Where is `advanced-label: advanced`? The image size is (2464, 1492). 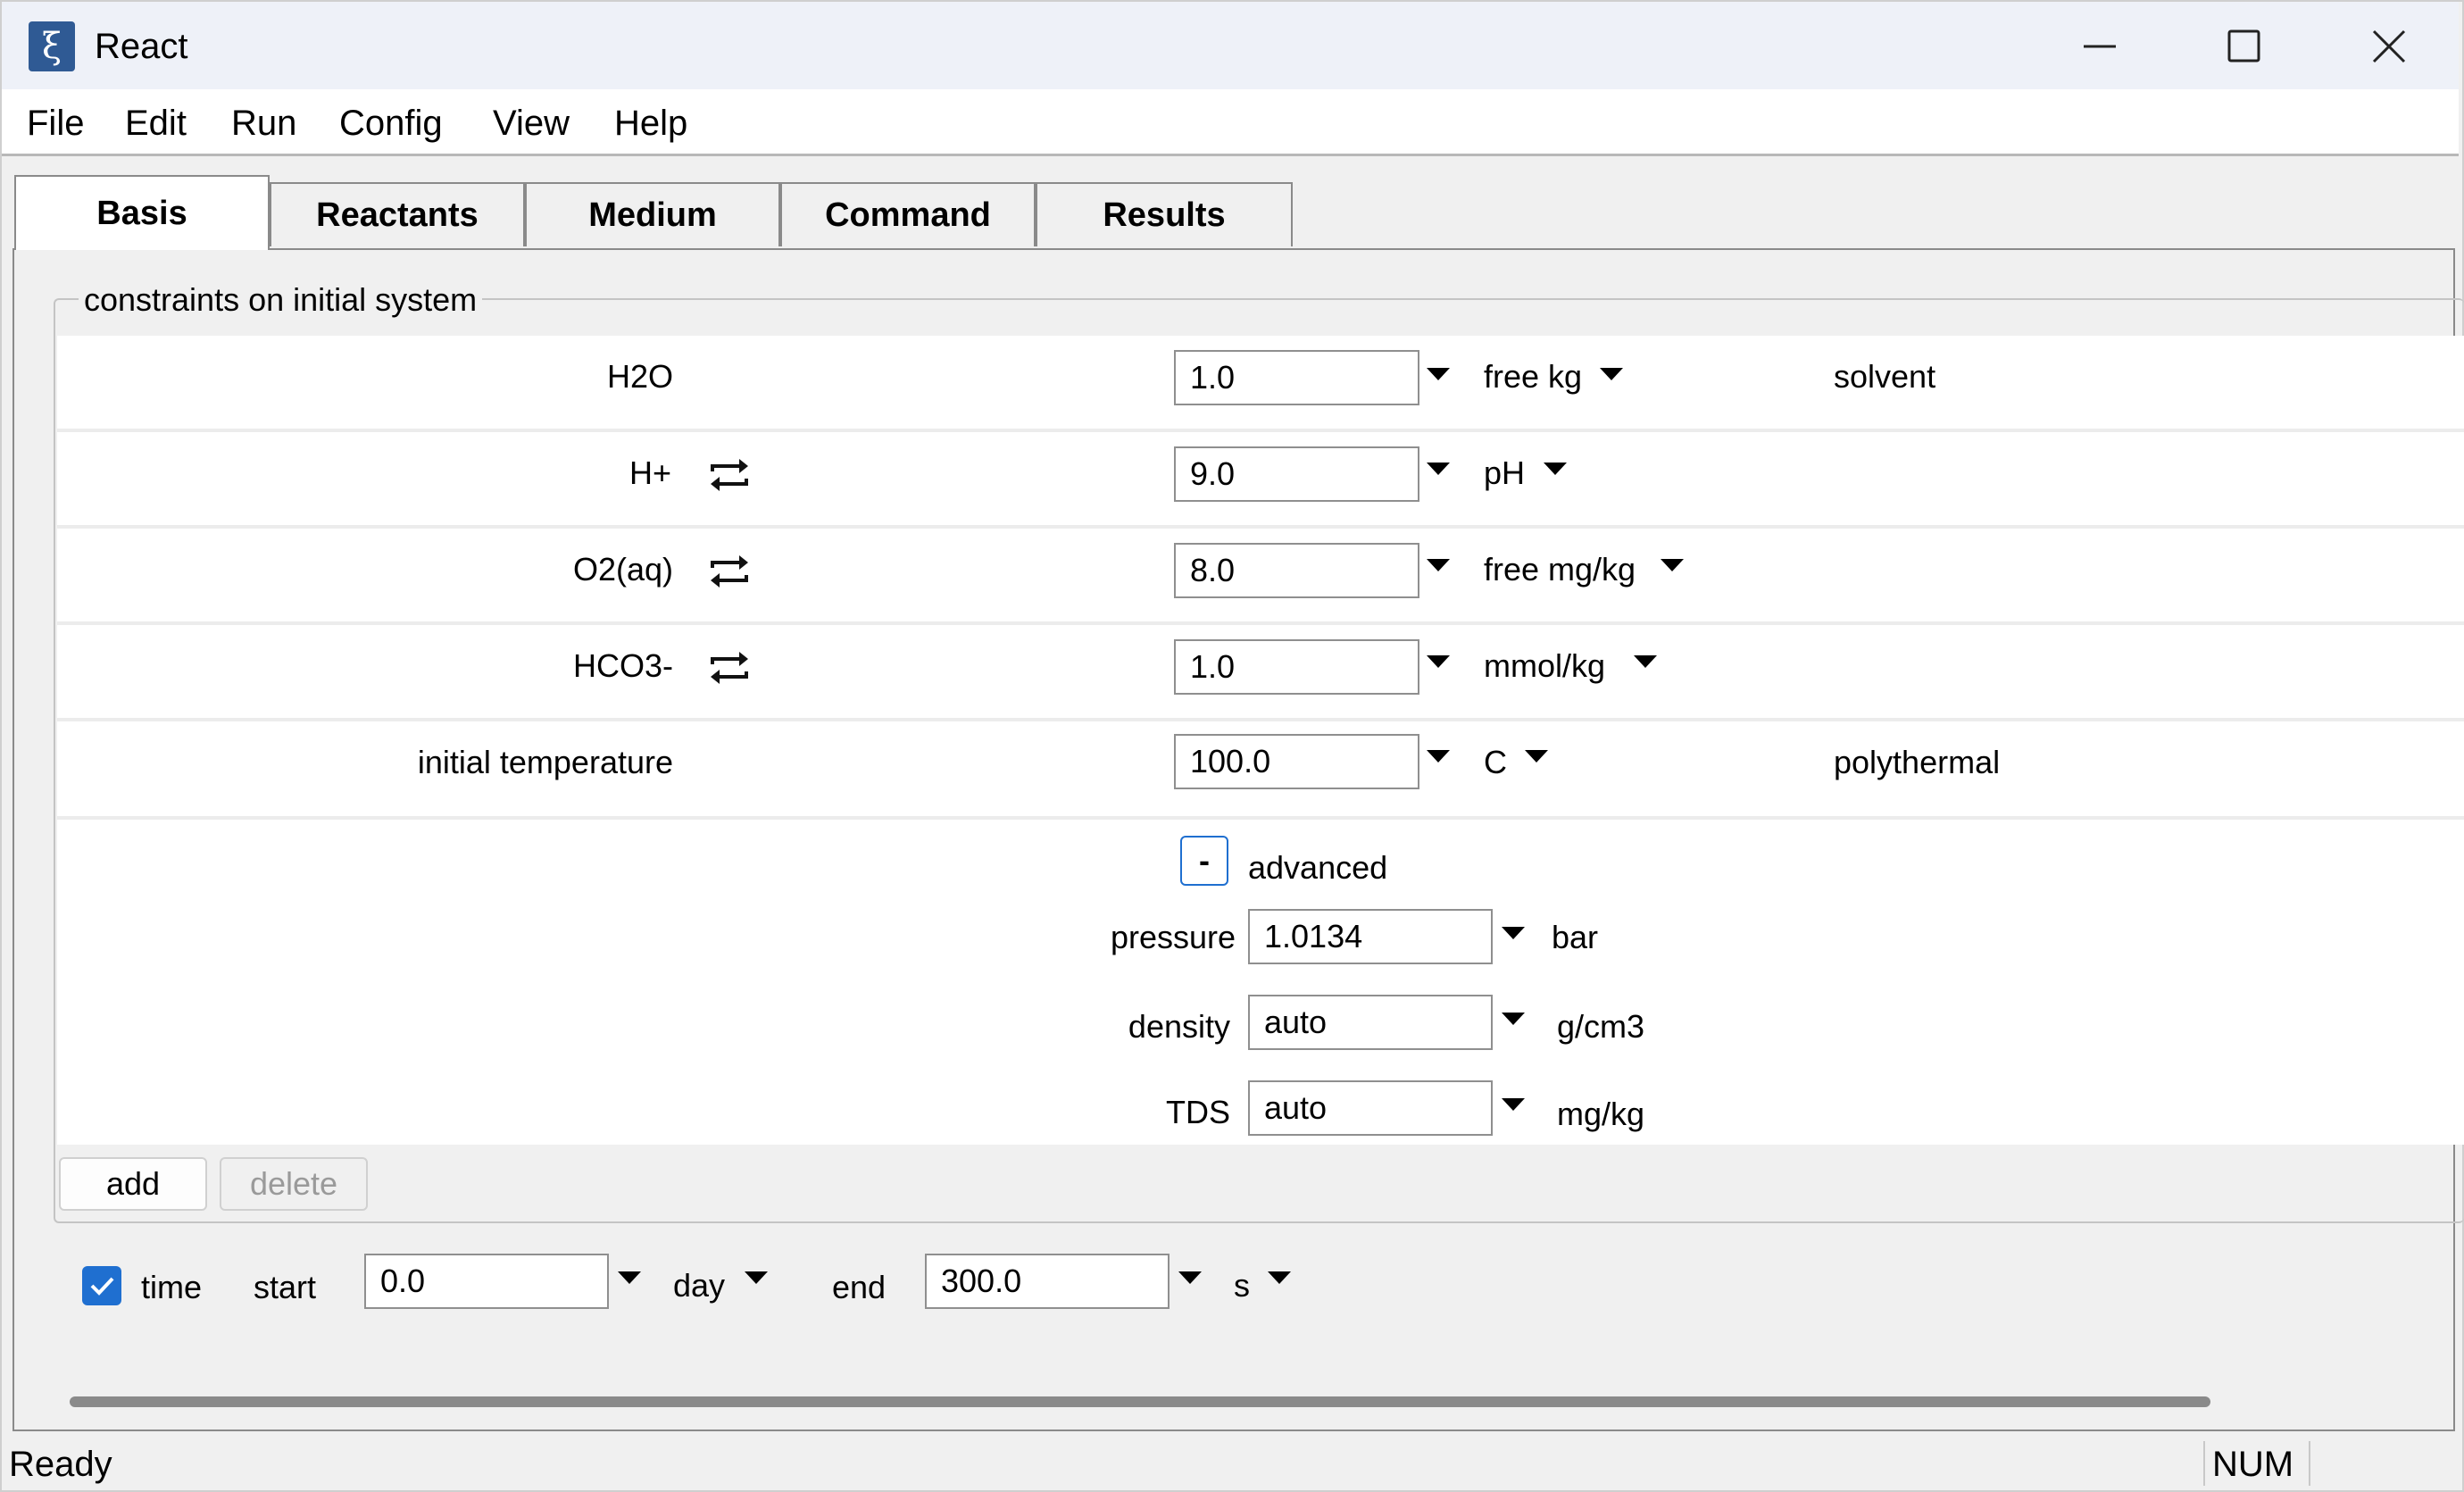 advanced-label: advanced is located at coordinates (1318, 867).